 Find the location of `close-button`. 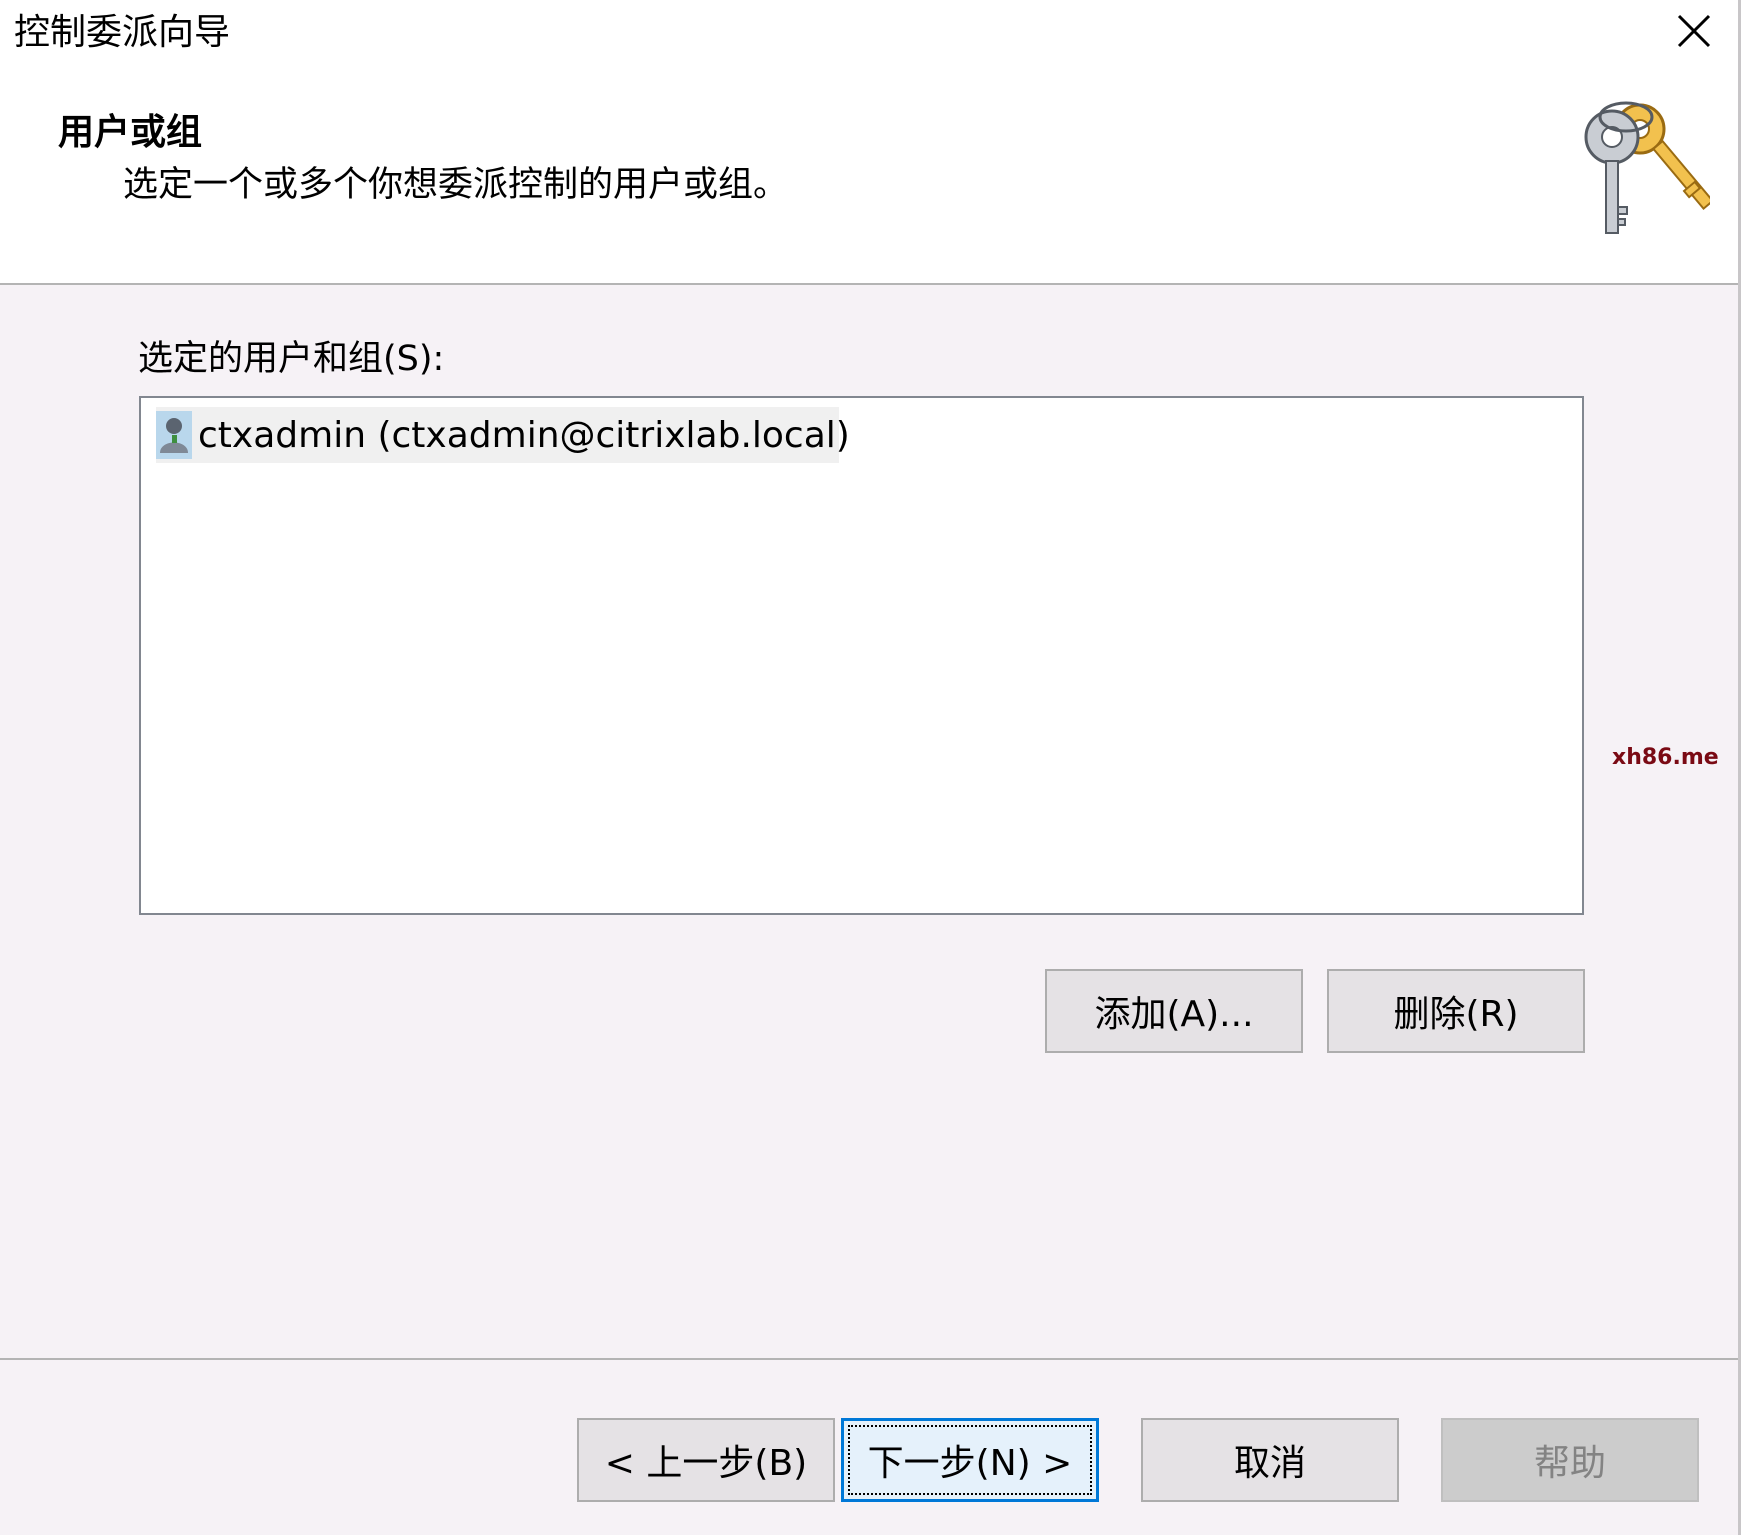

close-button is located at coordinates (1694, 32).